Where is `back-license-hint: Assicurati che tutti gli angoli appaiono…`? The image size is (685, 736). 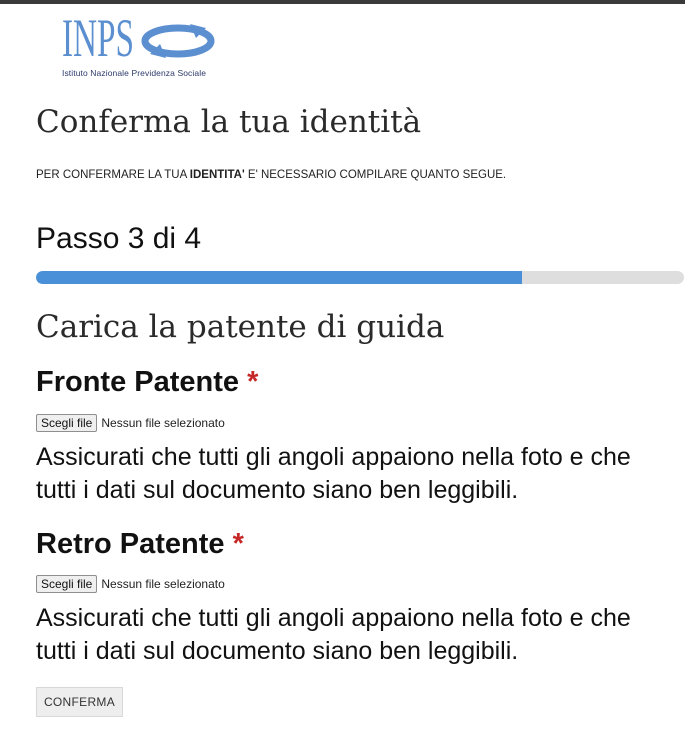 back-license-hint: Assicurati che tutti gli angoli appaiono… is located at coordinates (333, 634).